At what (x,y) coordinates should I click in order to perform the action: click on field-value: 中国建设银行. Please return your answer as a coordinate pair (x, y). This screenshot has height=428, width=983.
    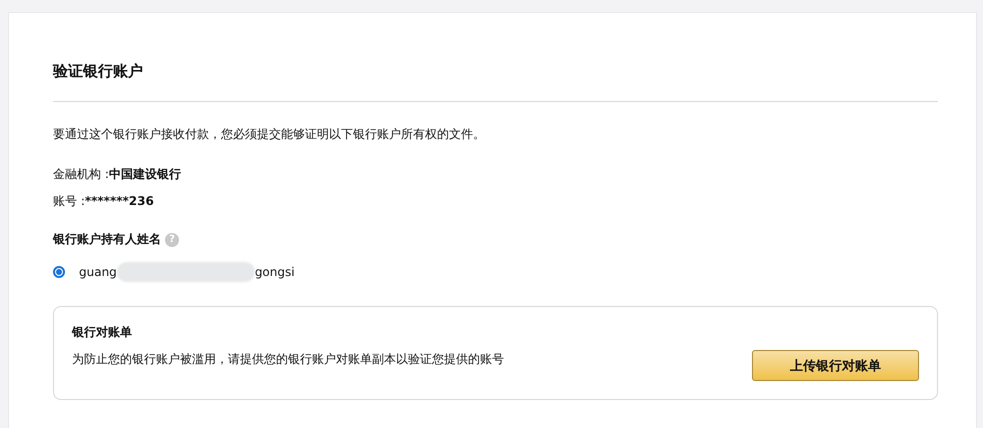
    Looking at the image, I should click on (144, 174).